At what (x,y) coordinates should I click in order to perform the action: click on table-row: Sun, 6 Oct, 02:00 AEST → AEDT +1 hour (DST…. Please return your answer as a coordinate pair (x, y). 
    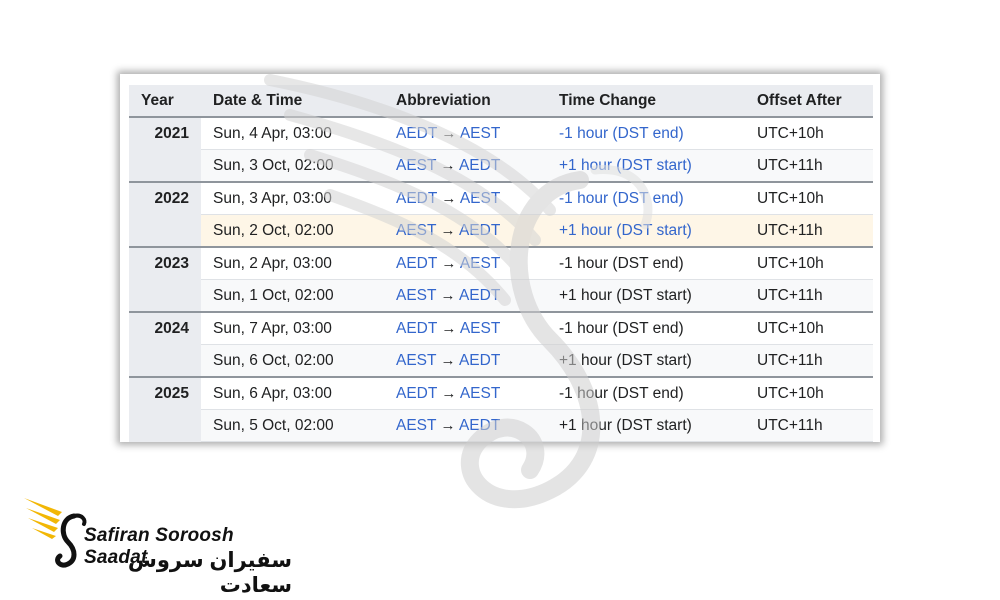
    Looking at the image, I should click on (501, 361).